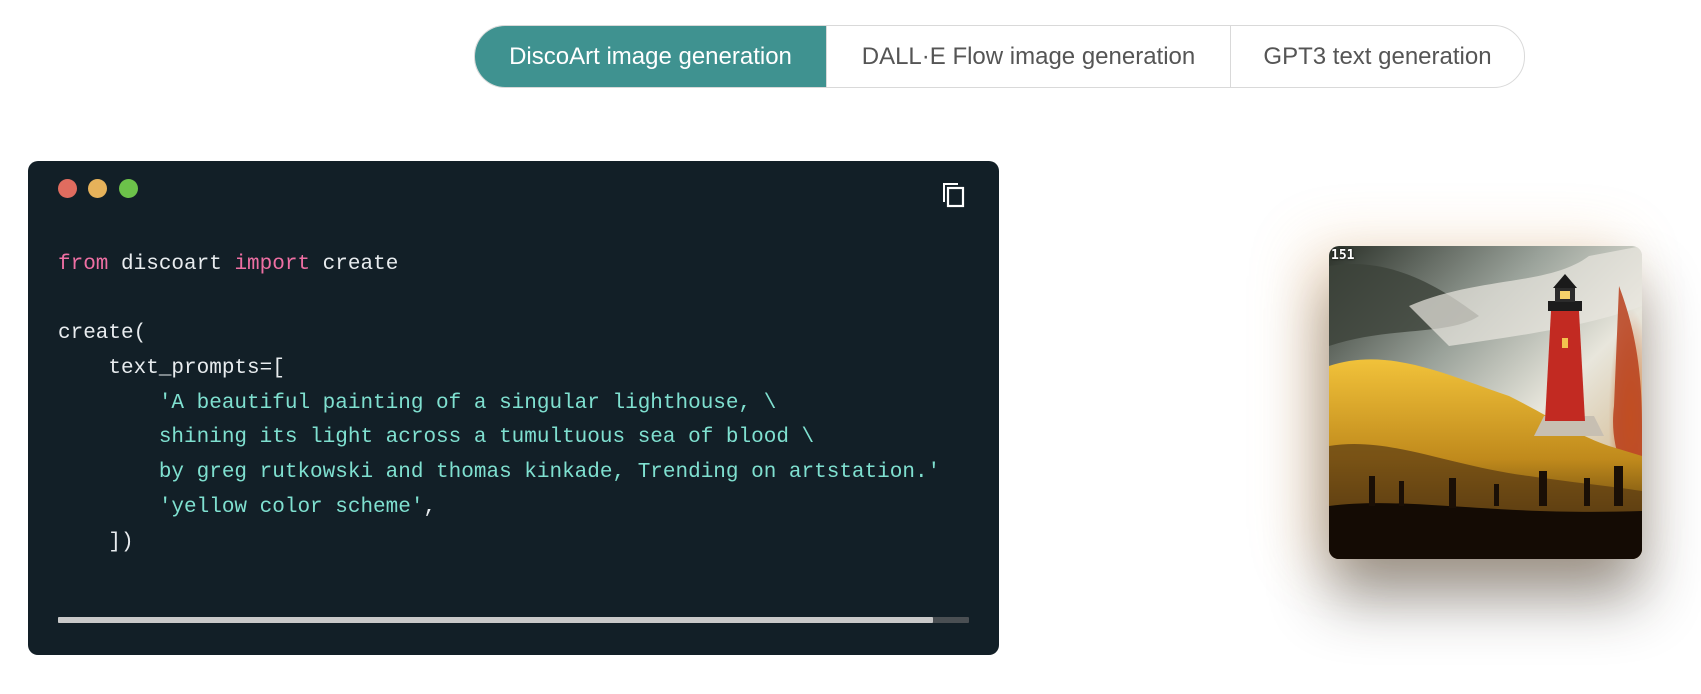  What do you see at coordinates (528, 508) in the screenshot?
I see `code-line: 'yellow color scheme',` at bounding box center [528, 508].